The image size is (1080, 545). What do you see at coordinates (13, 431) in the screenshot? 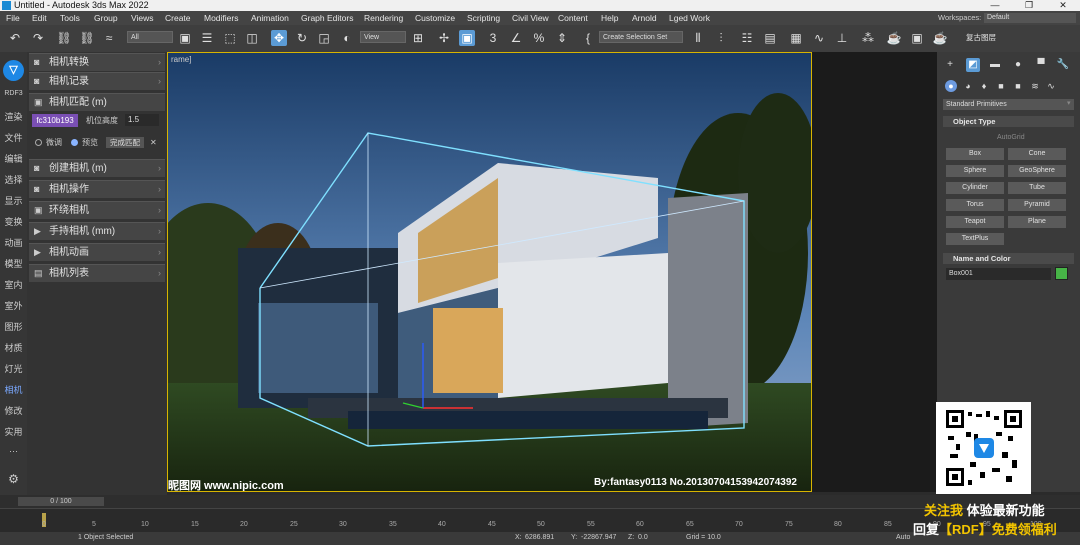
I see `sidebar-item-utility: 实用` at bounding box center [13, 431].